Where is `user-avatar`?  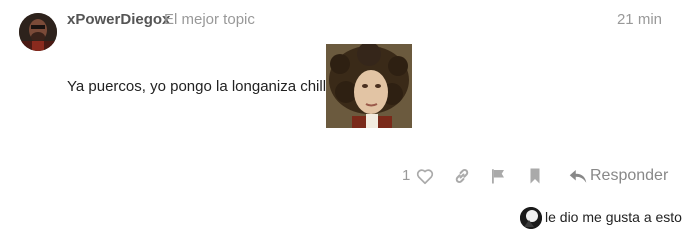 user-avatar is located at coordinates (38, 32).